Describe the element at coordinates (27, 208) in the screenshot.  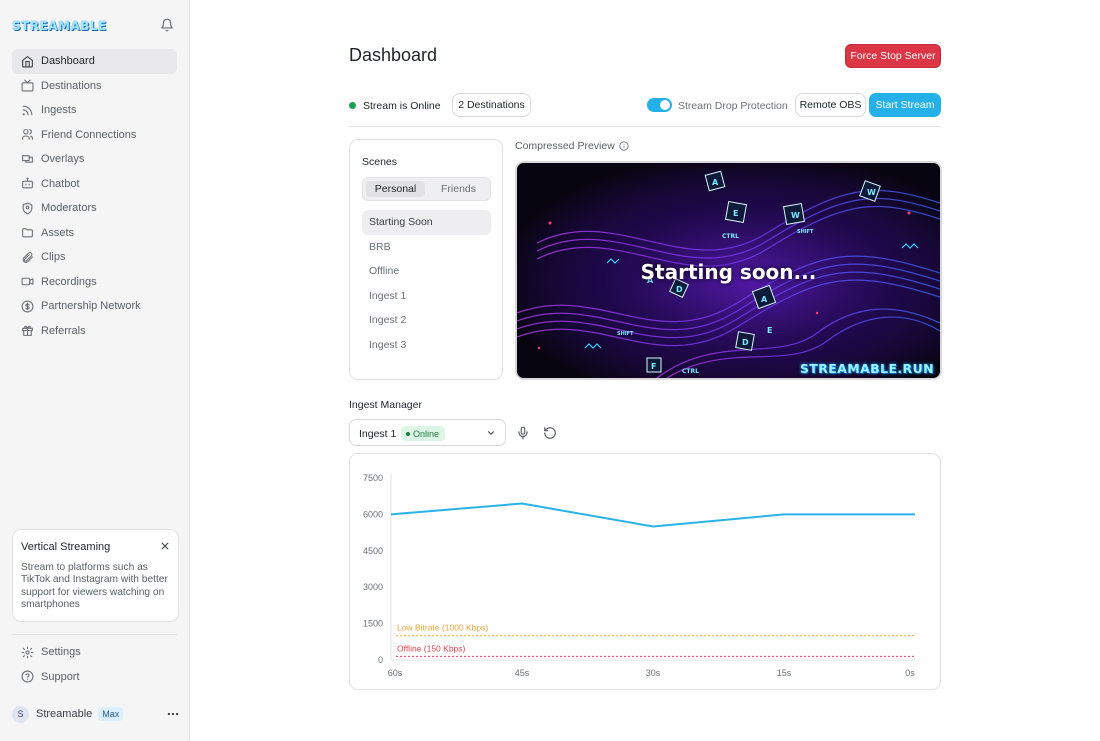
I see `shield-icon` at that location.